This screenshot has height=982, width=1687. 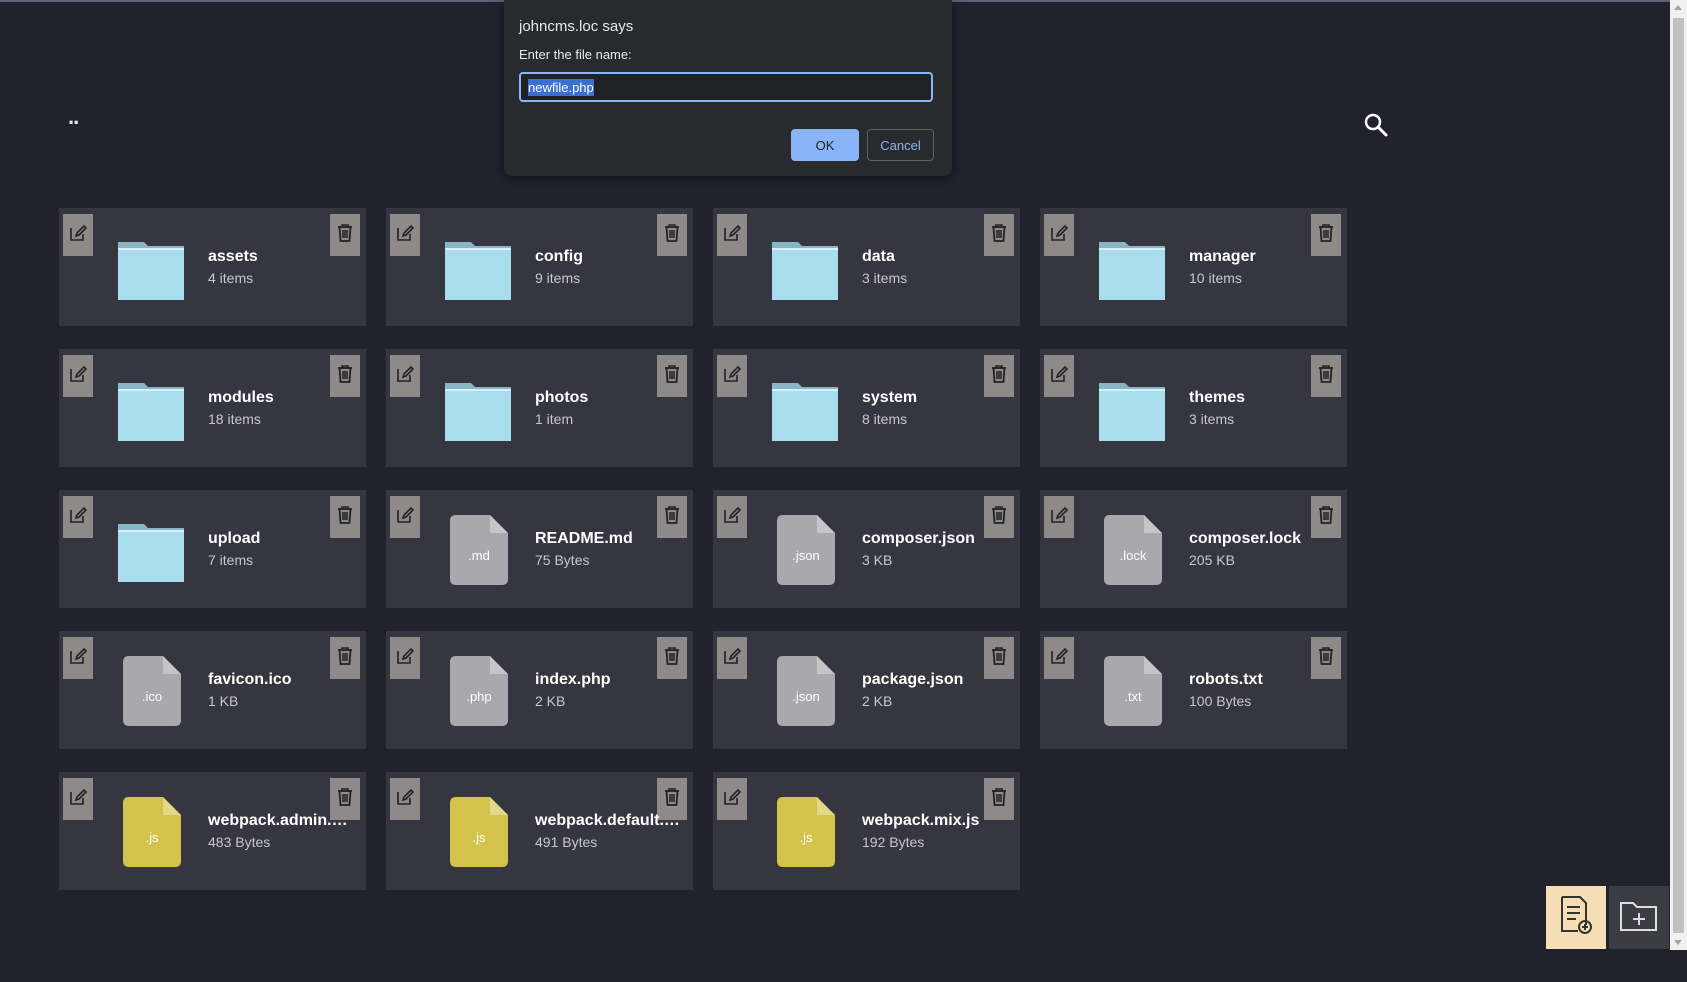 What do you see at coordinates (611, 821) in the screenshot?
I see `item-name: webpack.default.mix.js` at bounding box center [611, 821].